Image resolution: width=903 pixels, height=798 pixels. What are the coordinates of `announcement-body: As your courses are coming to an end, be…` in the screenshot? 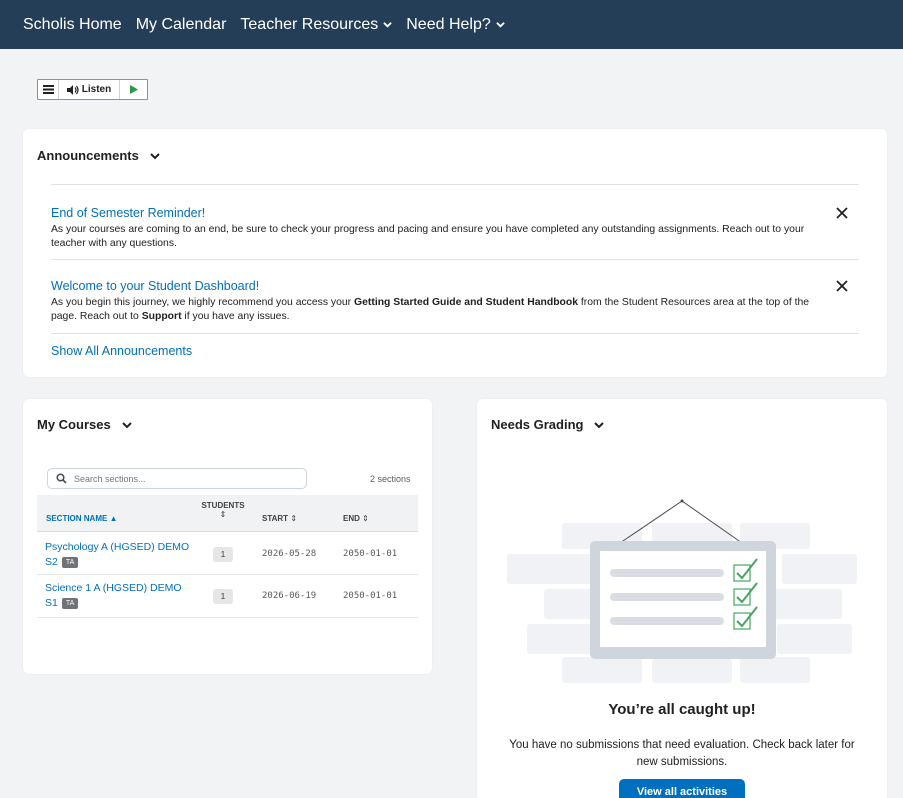 It's located at (428, 236).